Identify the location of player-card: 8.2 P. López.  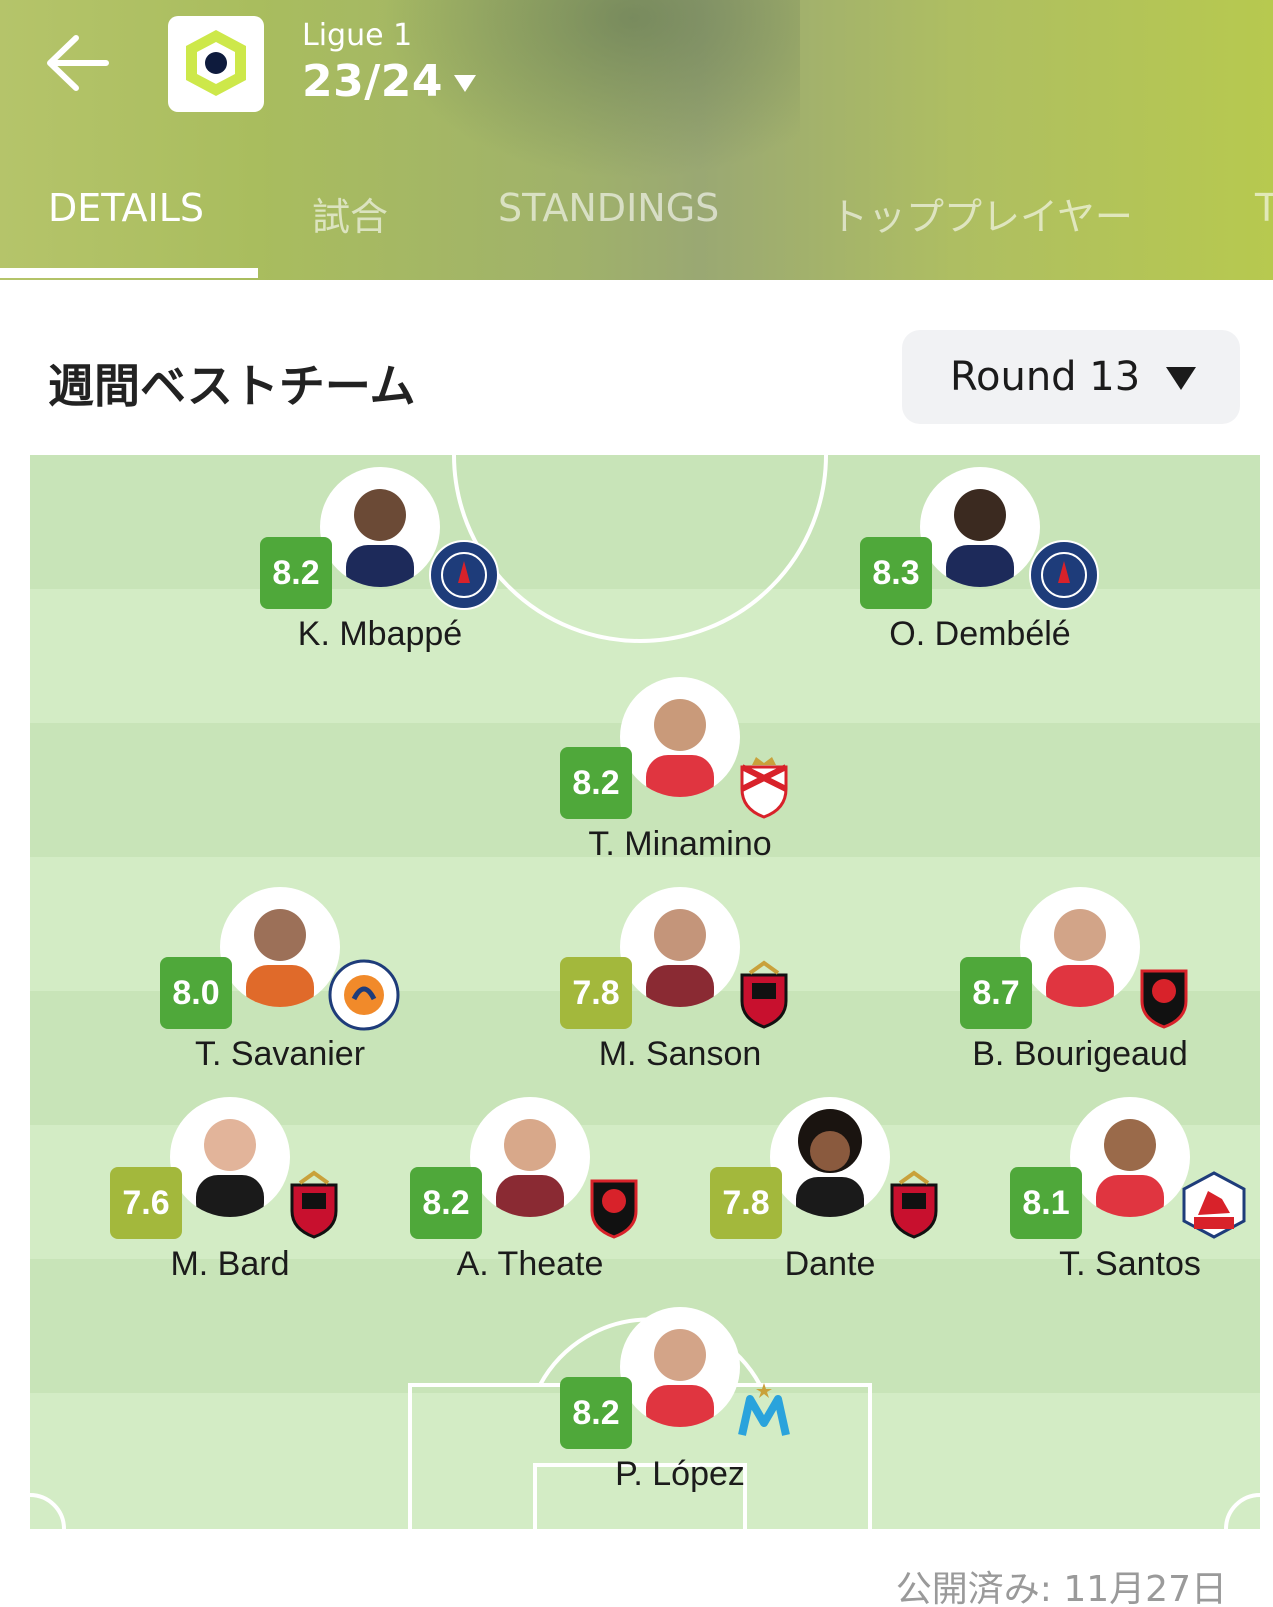
(680, 1395).